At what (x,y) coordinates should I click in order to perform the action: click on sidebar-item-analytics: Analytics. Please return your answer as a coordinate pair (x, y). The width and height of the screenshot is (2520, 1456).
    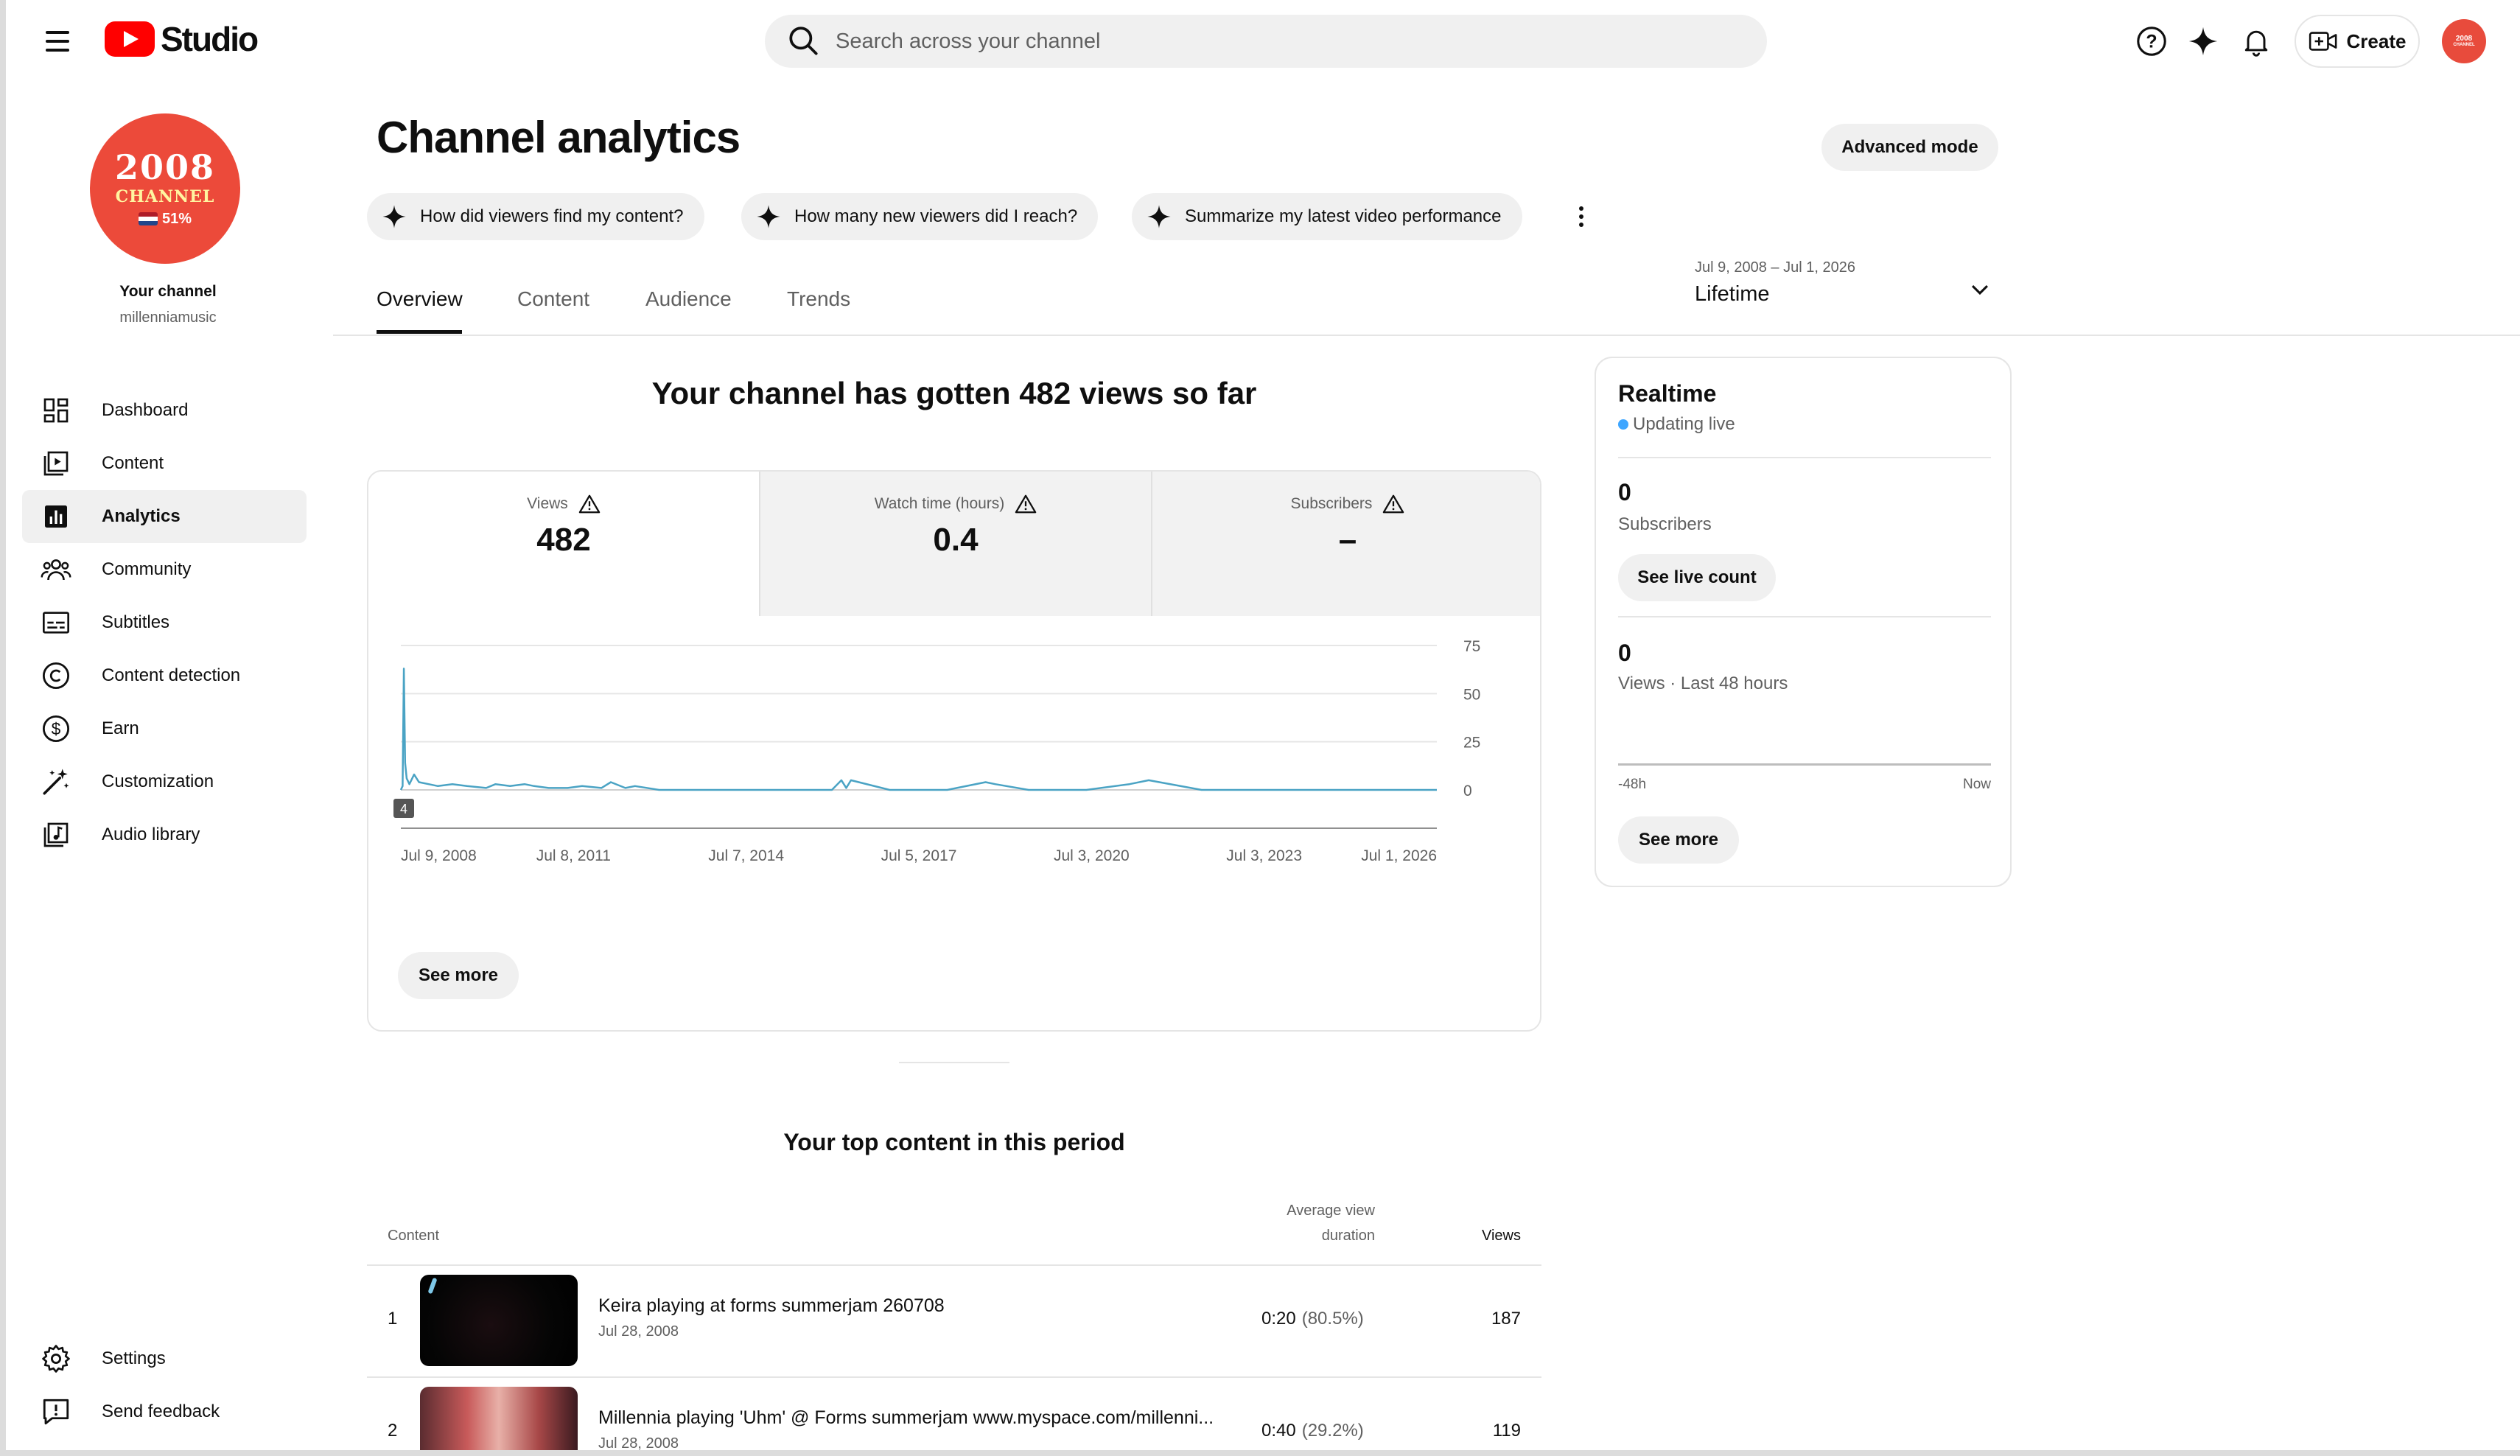
    Looking at the image, I should click on (164, 516).